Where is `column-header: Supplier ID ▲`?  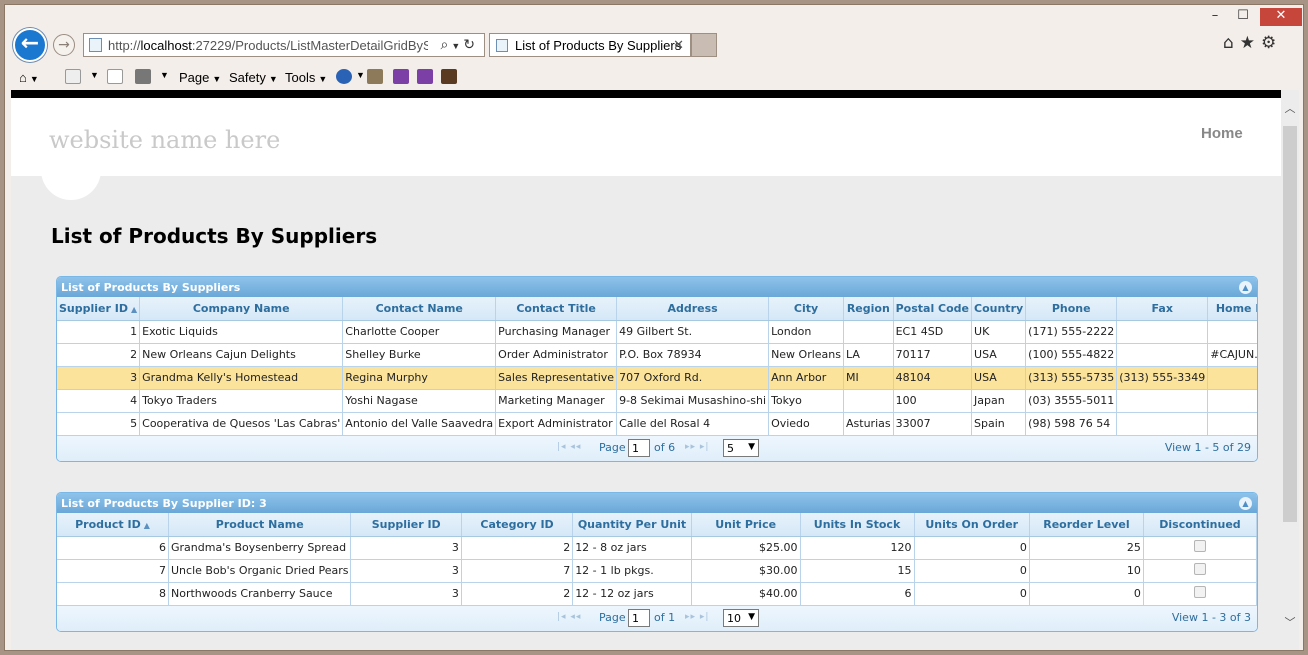
column-header: Supplier ID ▲ is located at coordinates (99, 309).